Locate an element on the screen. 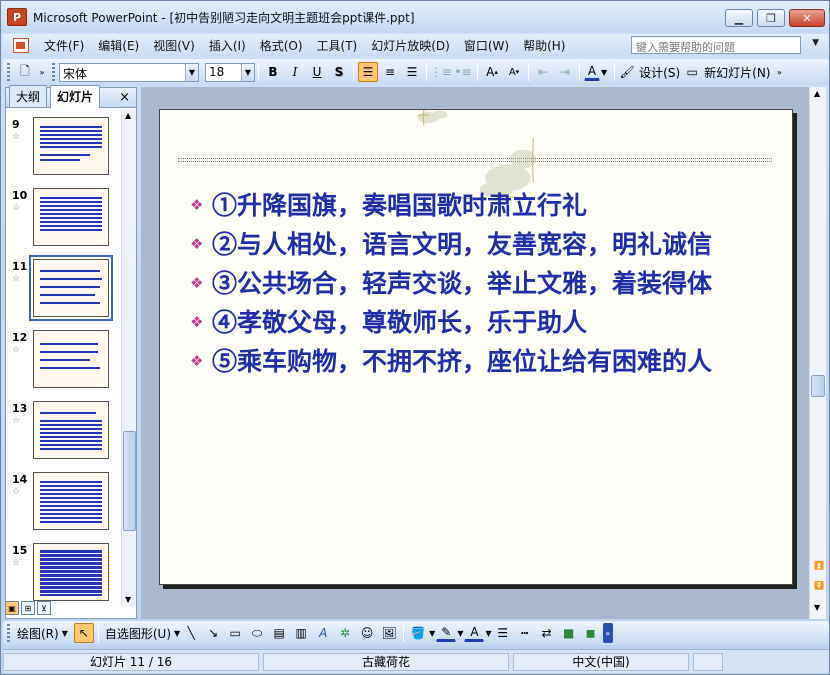 Image resolution: width=830 pixels, height=675 pixels. menu-format: 格式(O) is located at coordinates (281, 45).